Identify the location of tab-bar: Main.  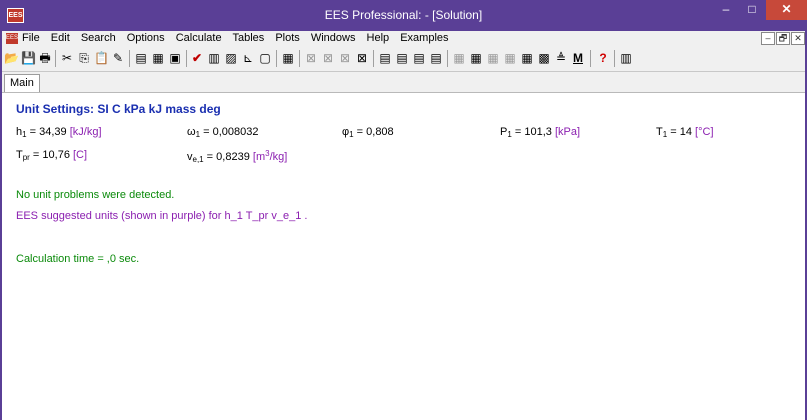
(403, 82).